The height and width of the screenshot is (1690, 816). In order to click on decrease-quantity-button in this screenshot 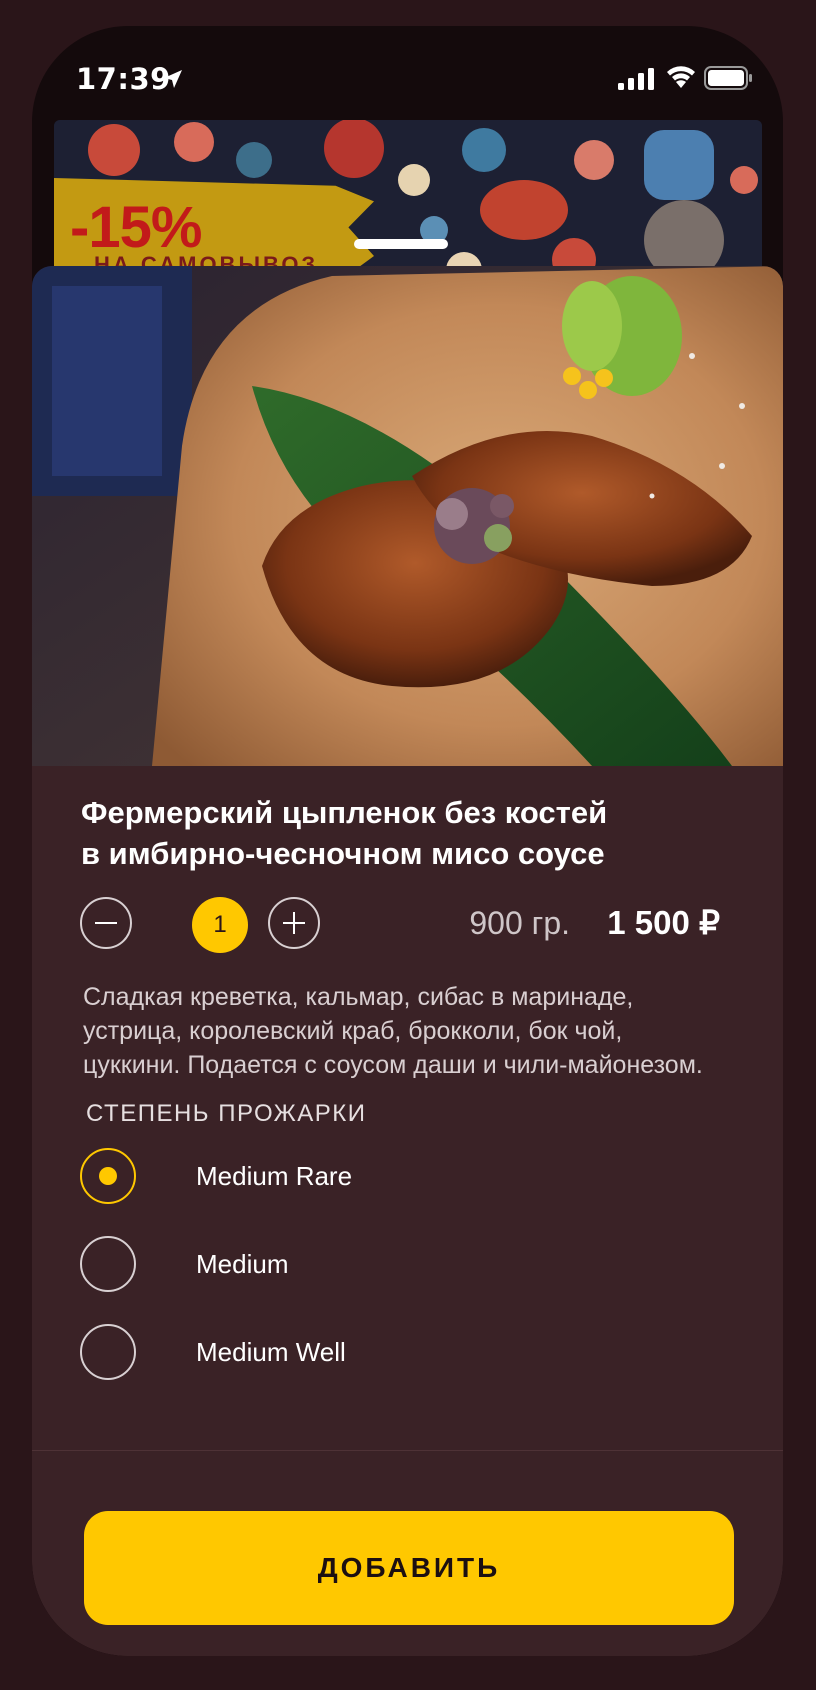, I will do `click(106, 923)`.